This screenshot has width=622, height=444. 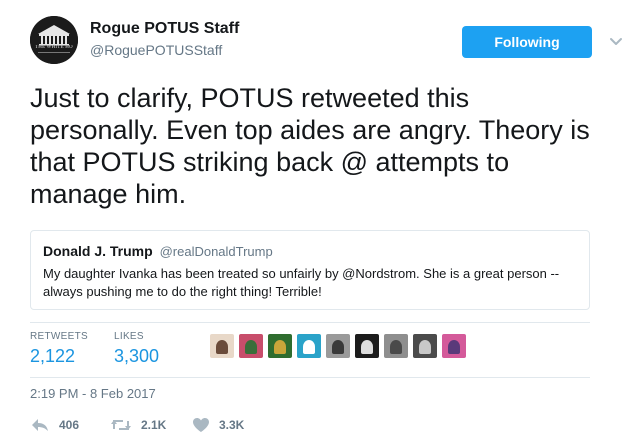 What do you see at coordinates (121, 425) in the screenshot?
I see `retweet-icon` at bounding box center [121, 425].